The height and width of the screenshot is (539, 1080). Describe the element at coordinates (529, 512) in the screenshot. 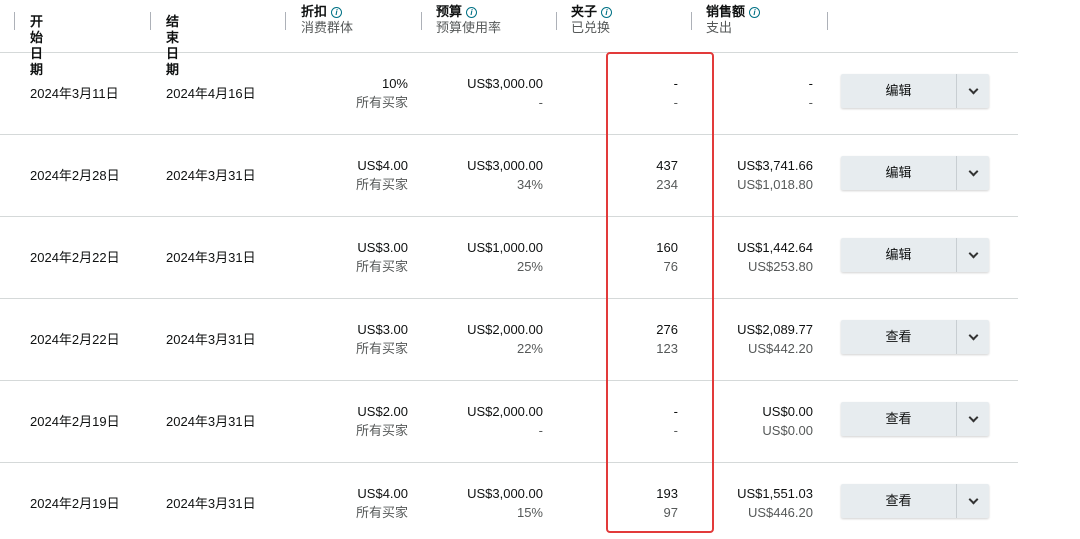

I see `budget-usage-value: 15%` at that location.